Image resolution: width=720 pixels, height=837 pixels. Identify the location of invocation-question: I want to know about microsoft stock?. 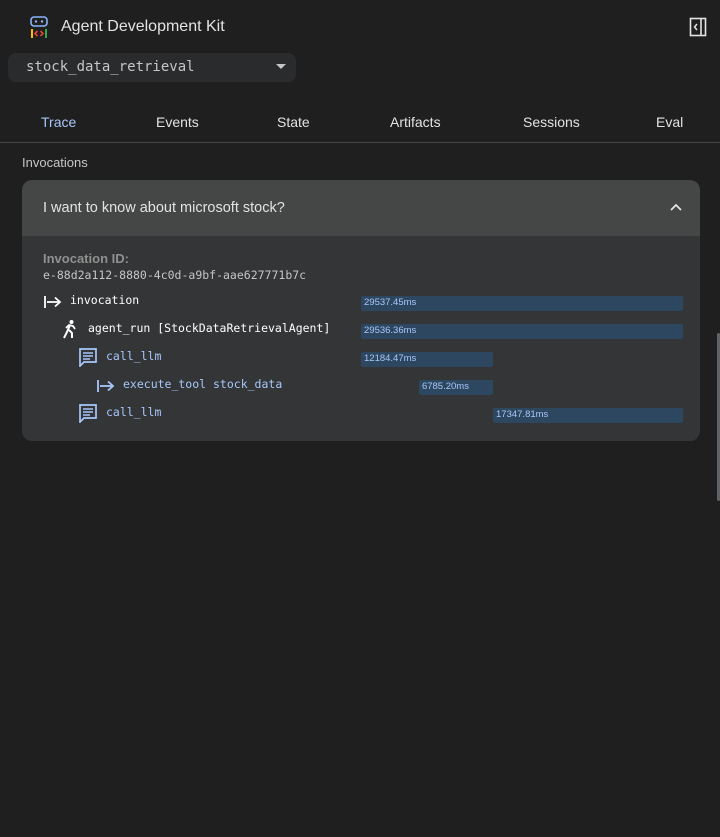
(164, 208).